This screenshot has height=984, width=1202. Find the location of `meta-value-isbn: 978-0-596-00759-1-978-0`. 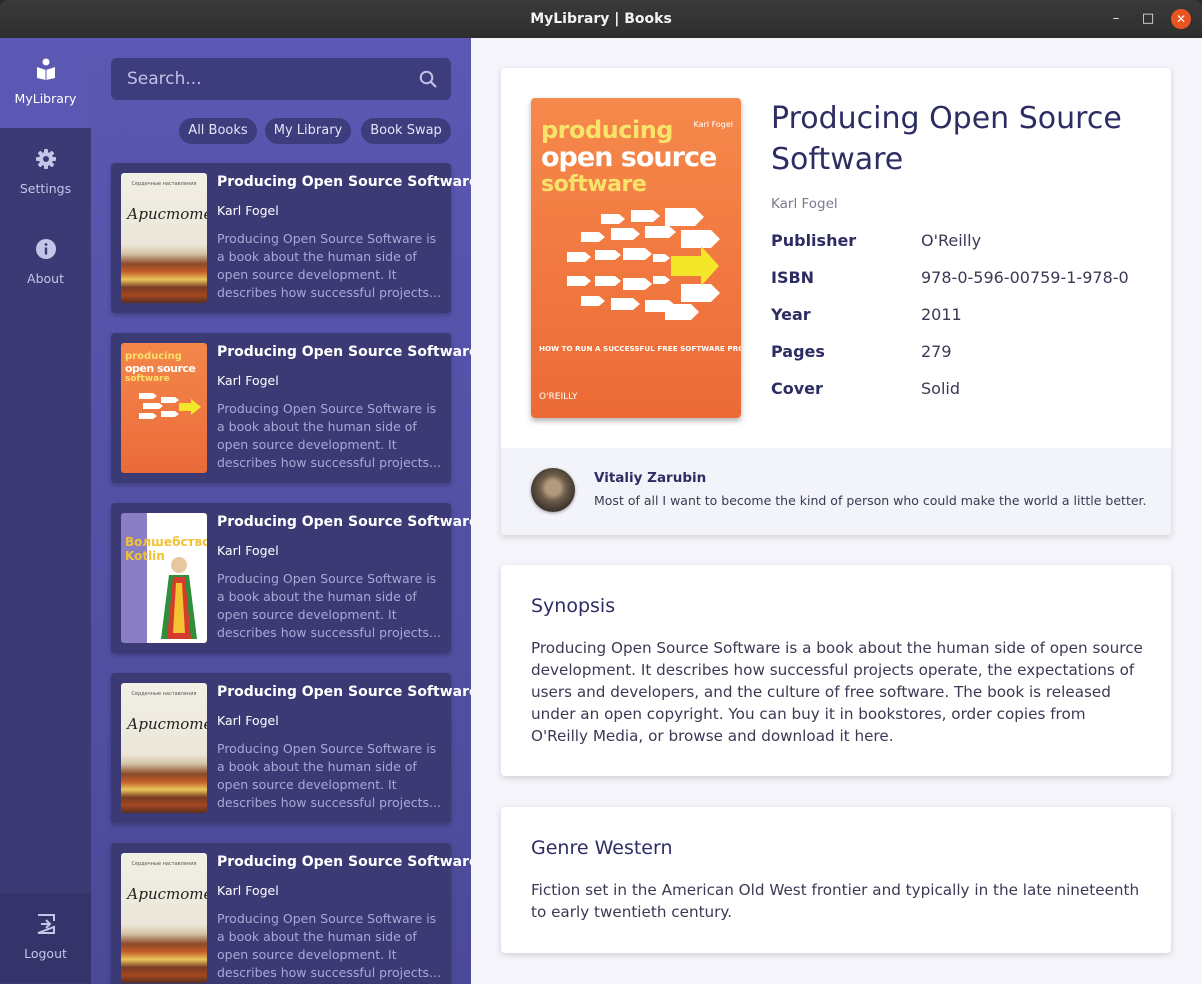

meta-value-isbn: 978-0-596-00759-1-978-0 is located at coordinates (1025, 277).